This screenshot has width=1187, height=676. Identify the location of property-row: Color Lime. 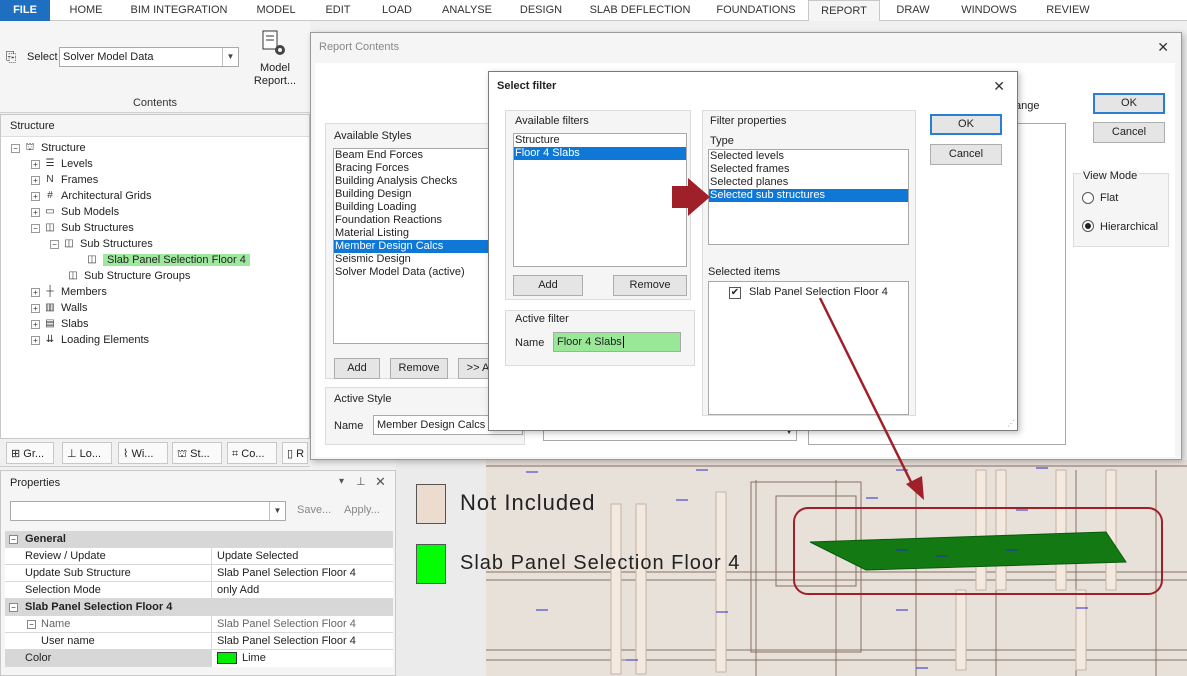
(199, 658).